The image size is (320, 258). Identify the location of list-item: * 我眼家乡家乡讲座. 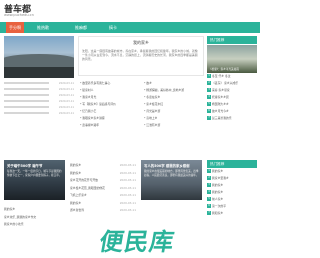
(110, 118).